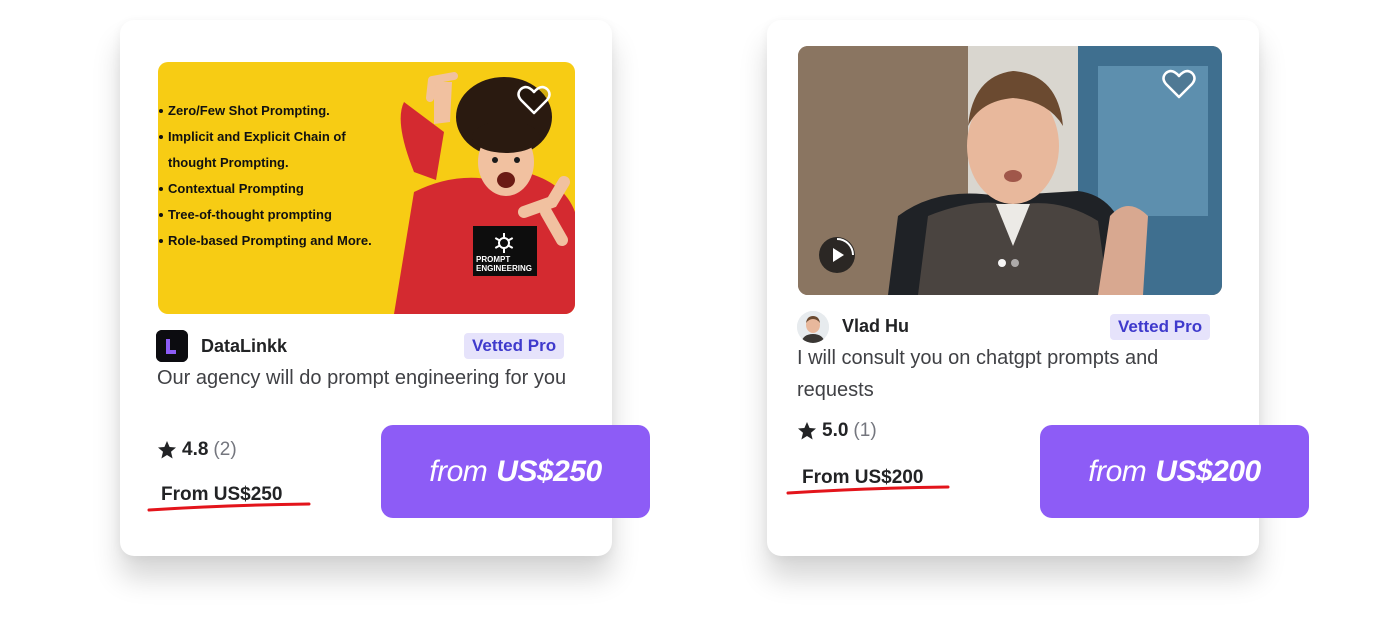 Image resolution: width=1388 pixels, height=644 pixels. I want to click on logo-text: PROMPT ENGINEERING, so click(504, 264).